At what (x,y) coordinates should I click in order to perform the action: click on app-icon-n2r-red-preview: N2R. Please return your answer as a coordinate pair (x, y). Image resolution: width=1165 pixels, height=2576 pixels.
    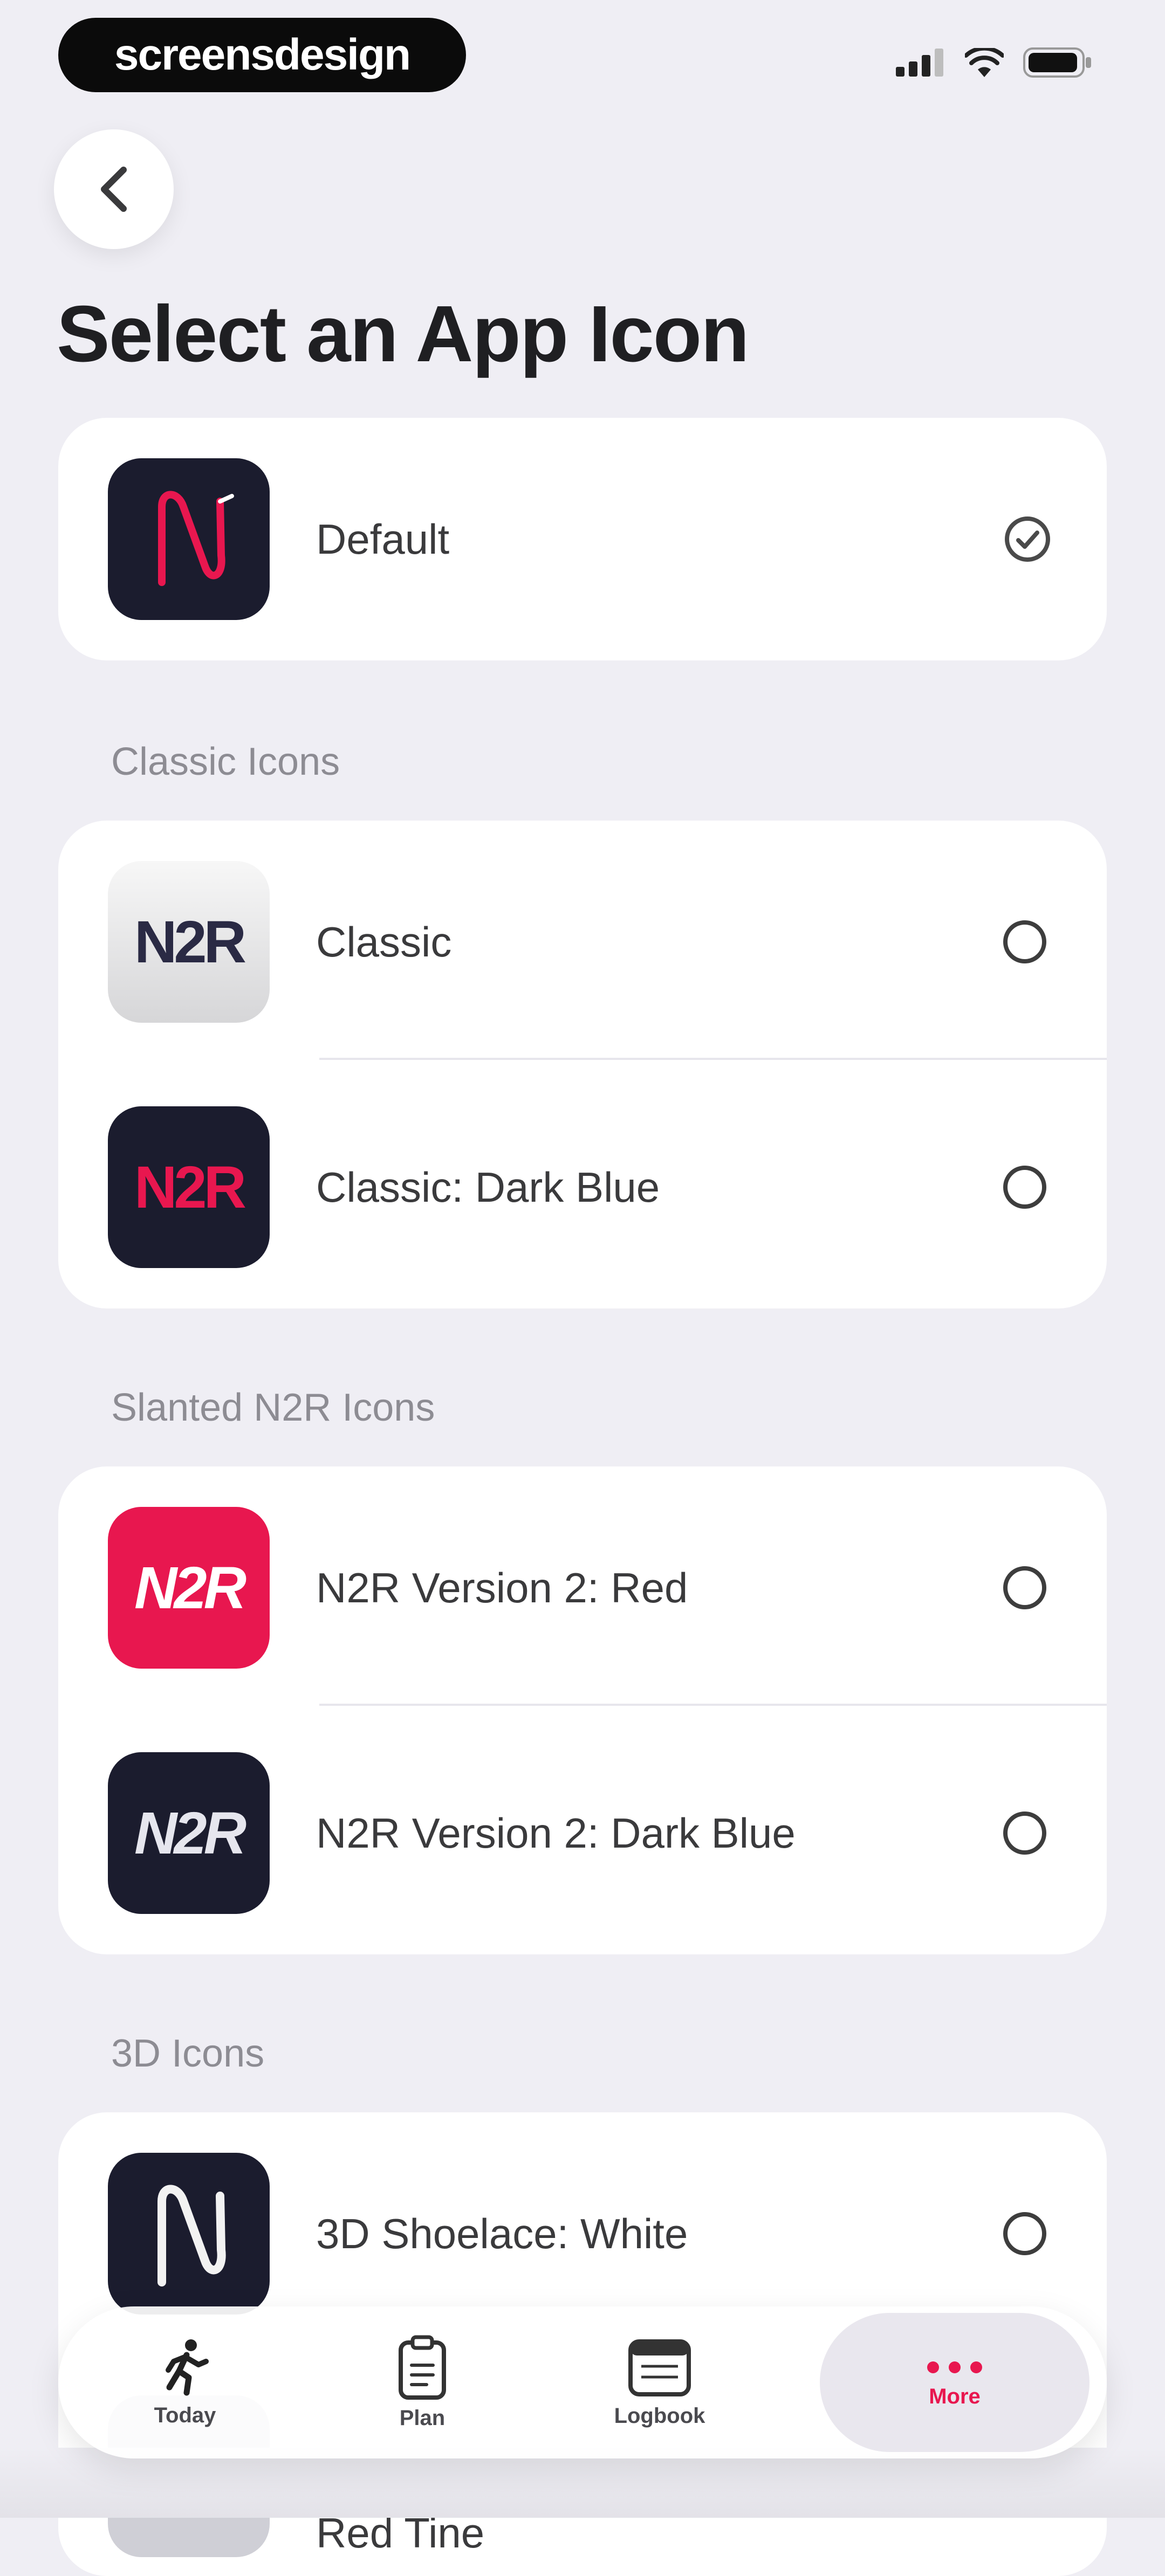
    Looking at the image, I should click on (189, 1588).